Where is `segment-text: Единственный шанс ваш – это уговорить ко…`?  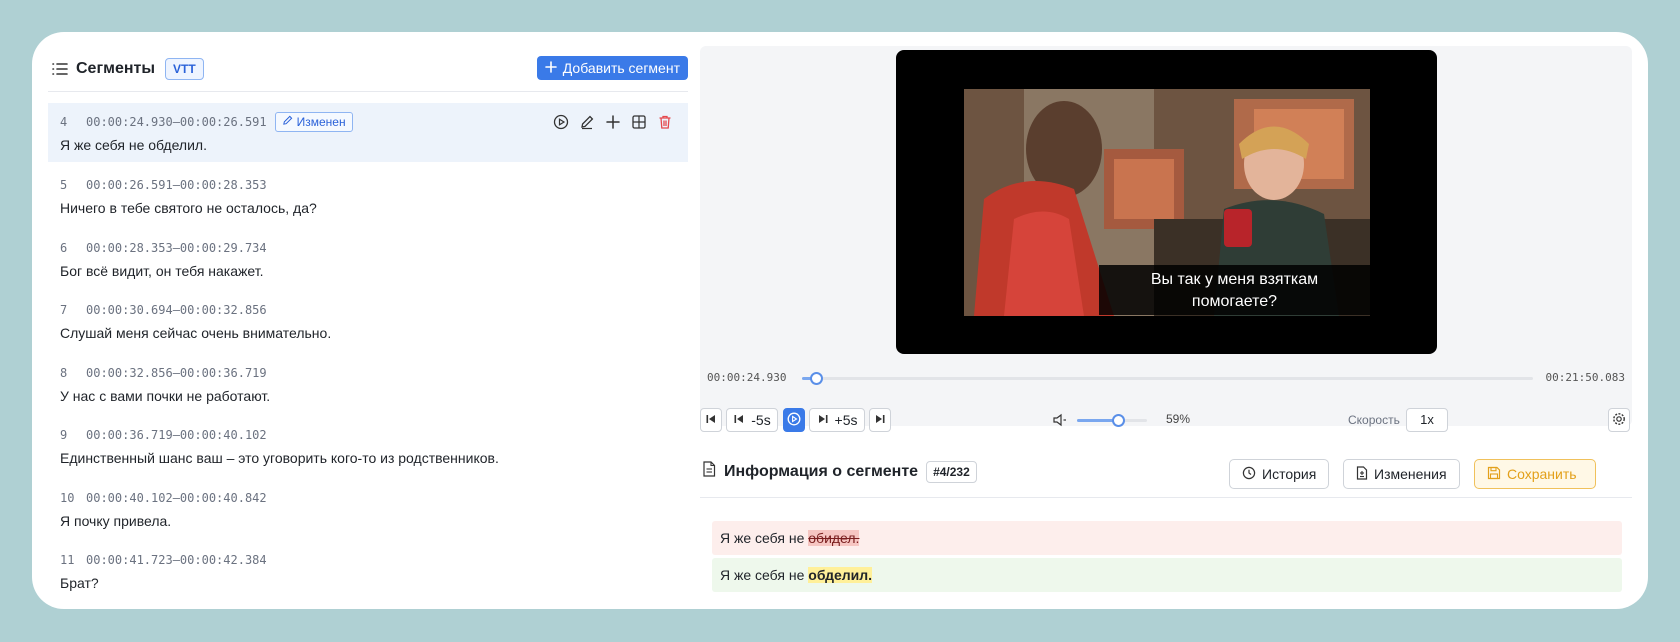 segment-text: Единственный шанс ваш – это уговорить ко… is located at coordinates (279, 458).